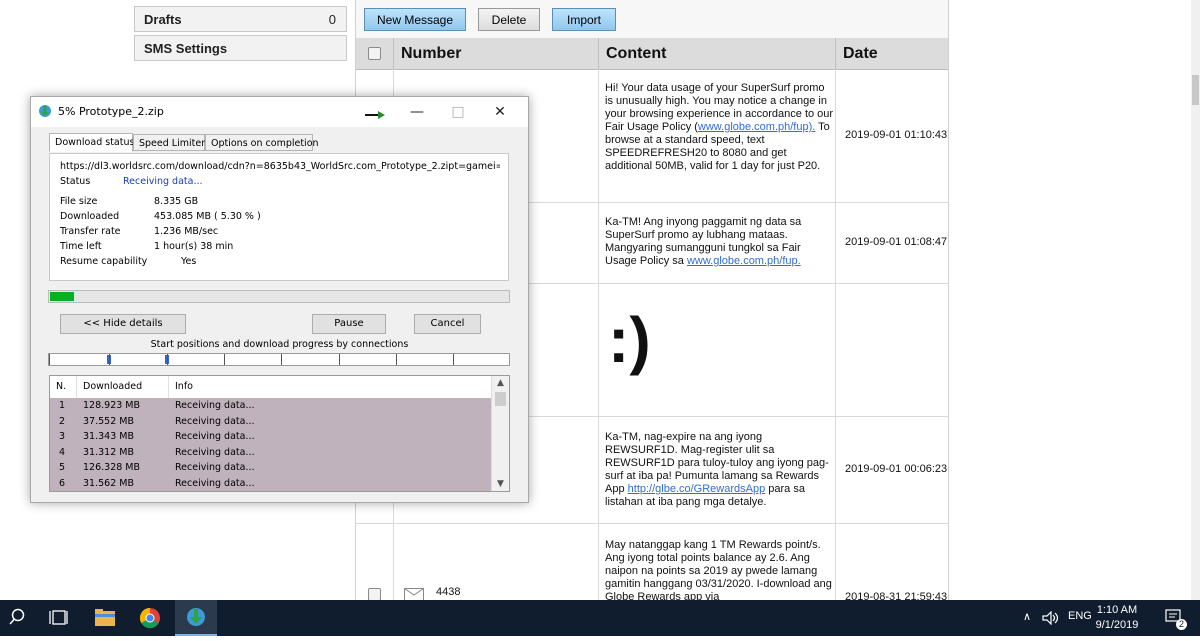 This screenshot has height=641, width=1200. What do you see at coordinates (91, 142) in the screenshot?
I see `tab-download-status: Download status` at bounding box center [91, 142].